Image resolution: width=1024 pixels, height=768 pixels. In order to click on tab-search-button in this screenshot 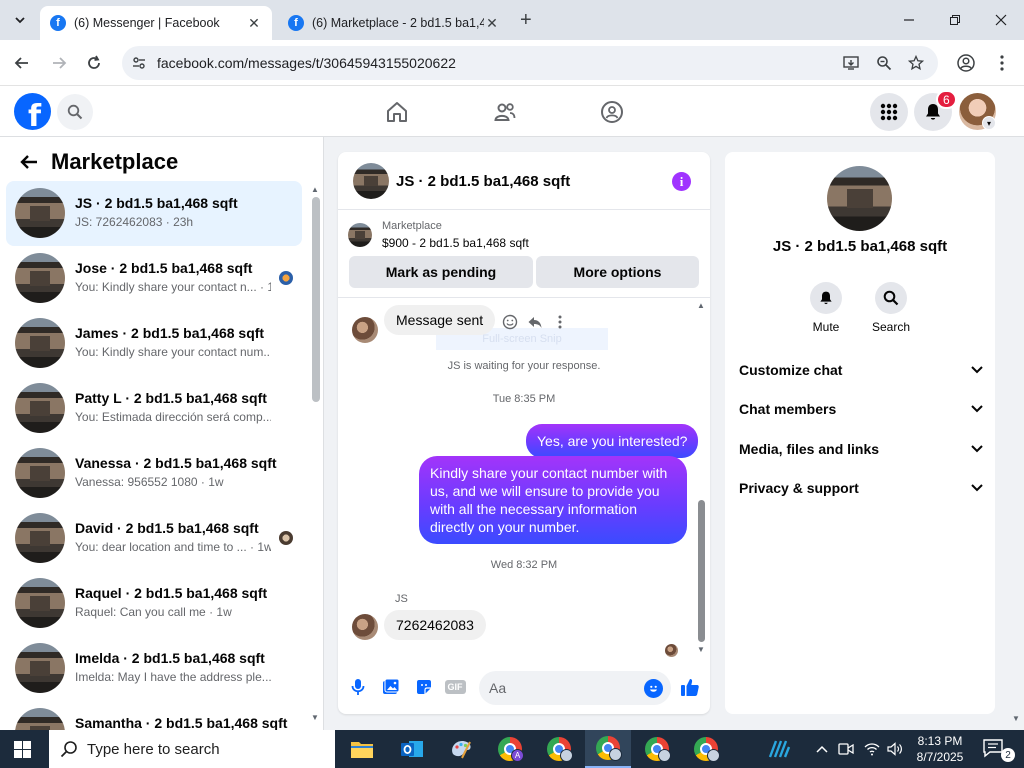, I will do `click(20, 20)`.